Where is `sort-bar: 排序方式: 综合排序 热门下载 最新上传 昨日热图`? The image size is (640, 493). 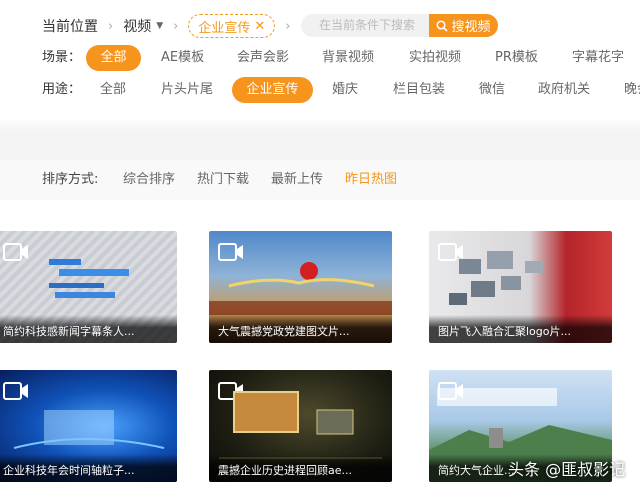
sort-bar: 排序方式: 综合排序 热门下载 最新上传 昨日热图 is located at coordinates (320, 180).